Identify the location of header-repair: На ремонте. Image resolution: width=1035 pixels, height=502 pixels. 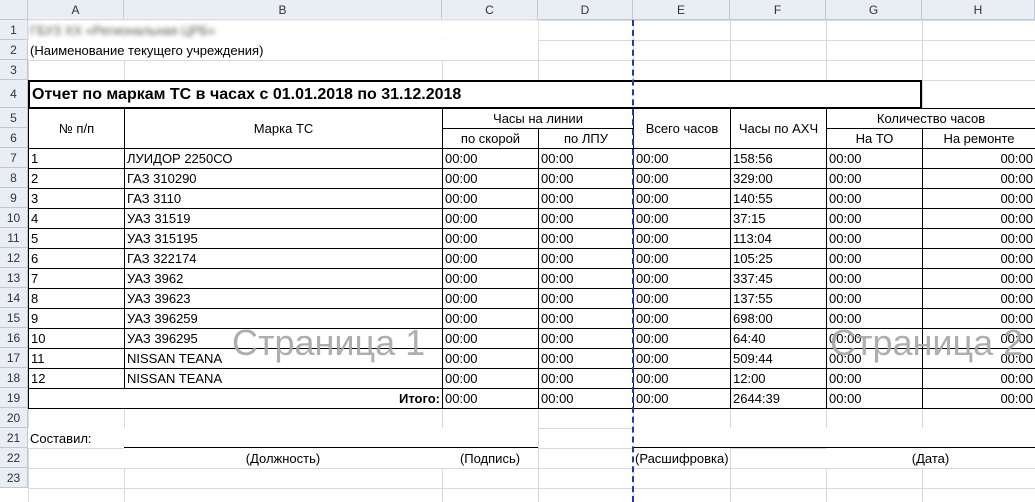
(978, 138).